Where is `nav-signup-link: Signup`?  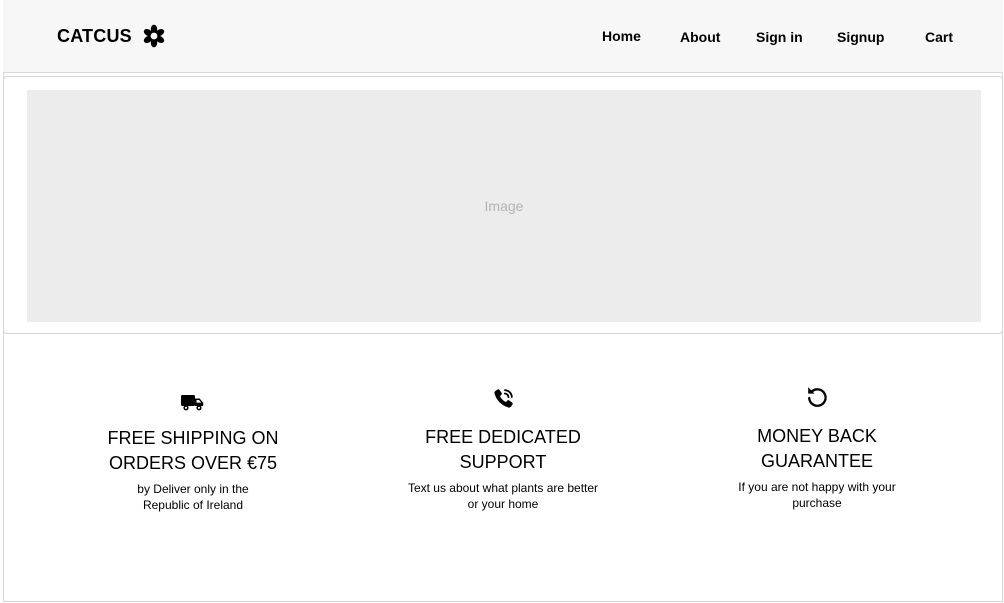 nav-signup-link: Signup is located at coordinates (860, 37).